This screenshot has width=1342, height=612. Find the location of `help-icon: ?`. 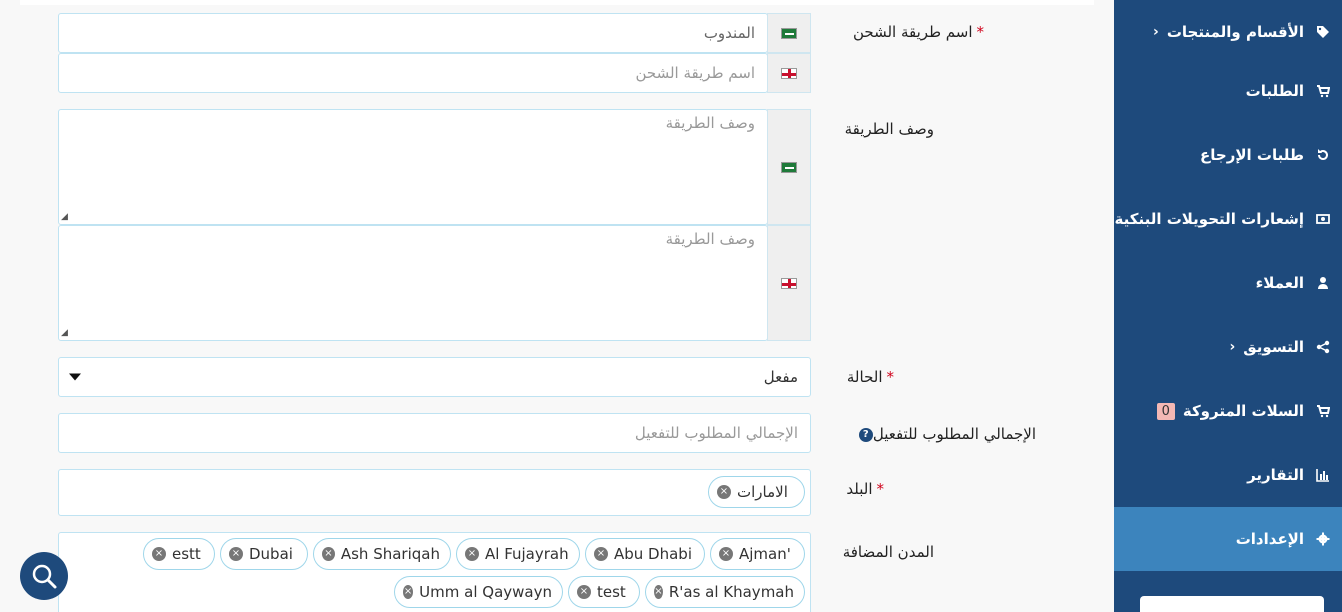

help-icon: ? is located at coordinates (865, 434).